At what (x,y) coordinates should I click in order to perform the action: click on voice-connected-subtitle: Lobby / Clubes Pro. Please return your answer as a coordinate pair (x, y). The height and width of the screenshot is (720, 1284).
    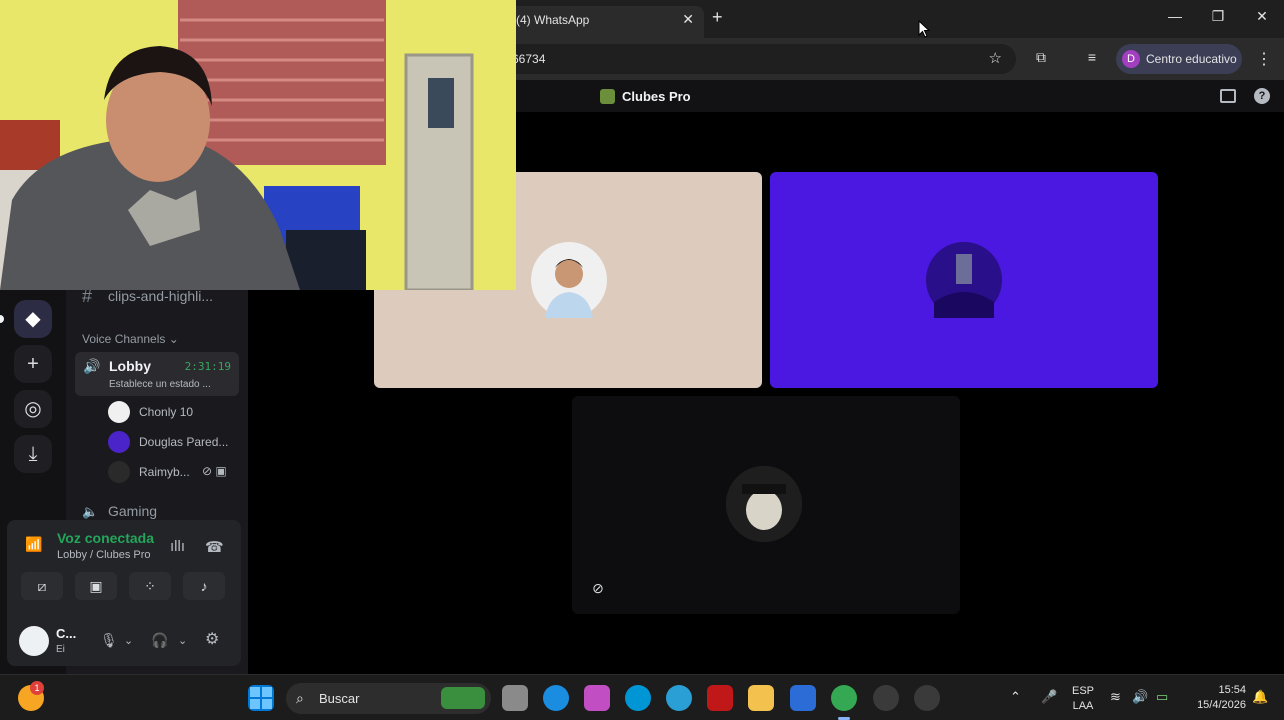
    Looking at the image, I should click on (104, 555).